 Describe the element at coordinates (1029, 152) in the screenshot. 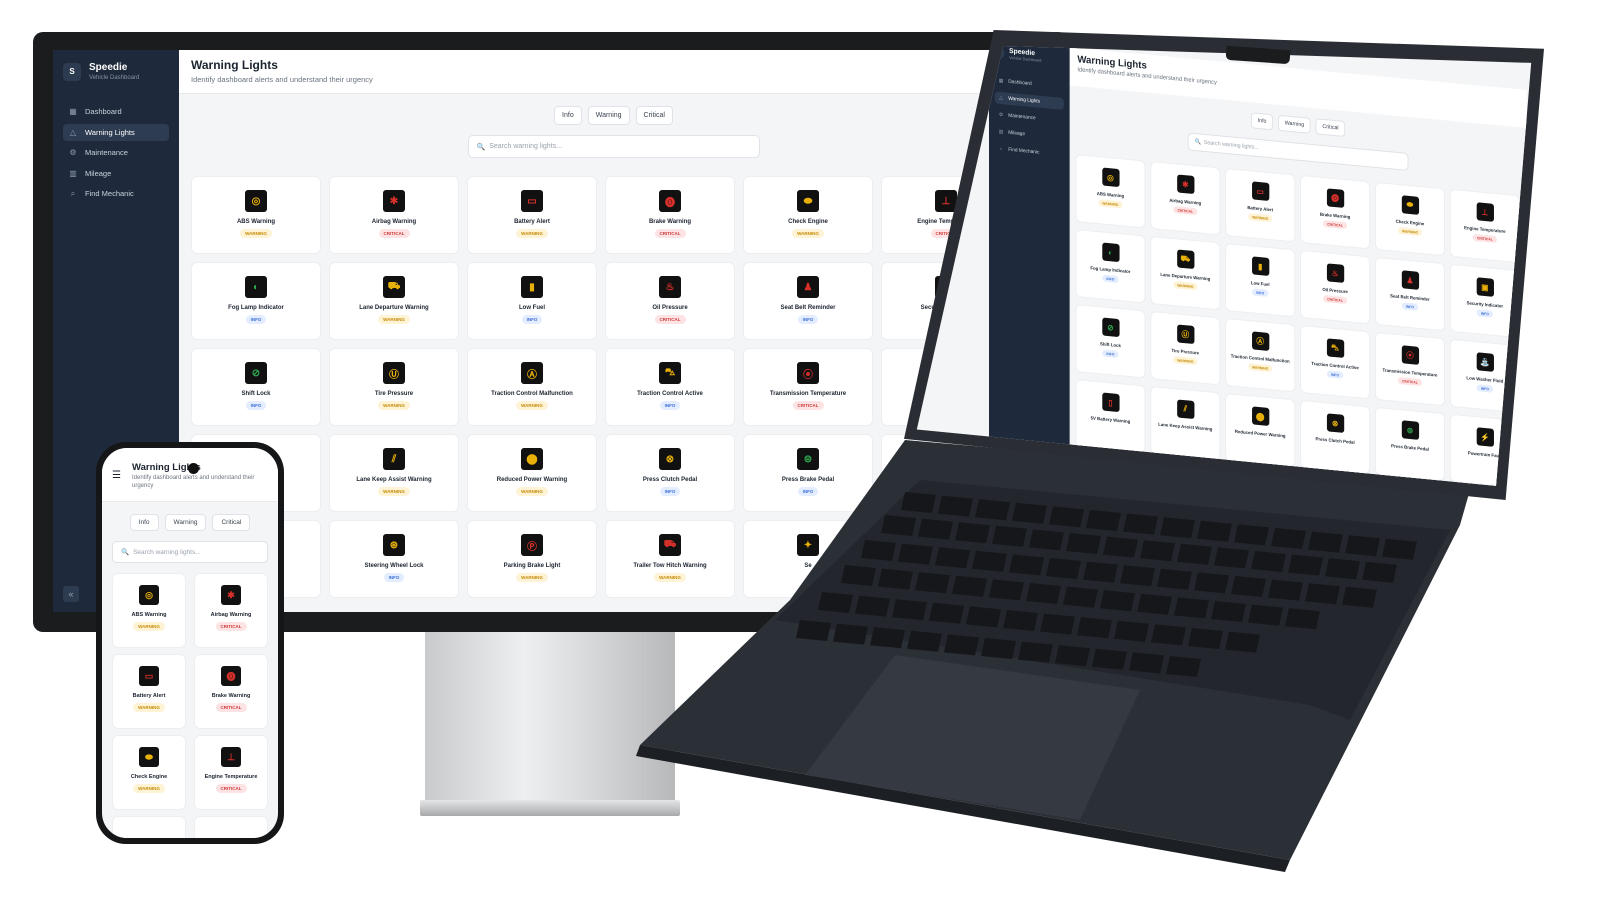

I see `sidebar-item-find-mechanic: ⌕ Find Mechanic` at that location.